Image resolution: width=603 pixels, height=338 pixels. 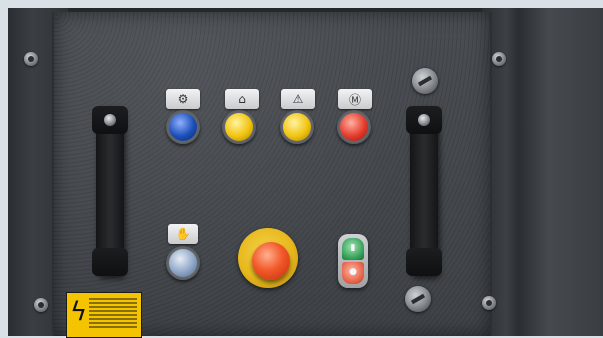 I want to click on start-stop-button: ▮ ●, so click(x=353, y=261).